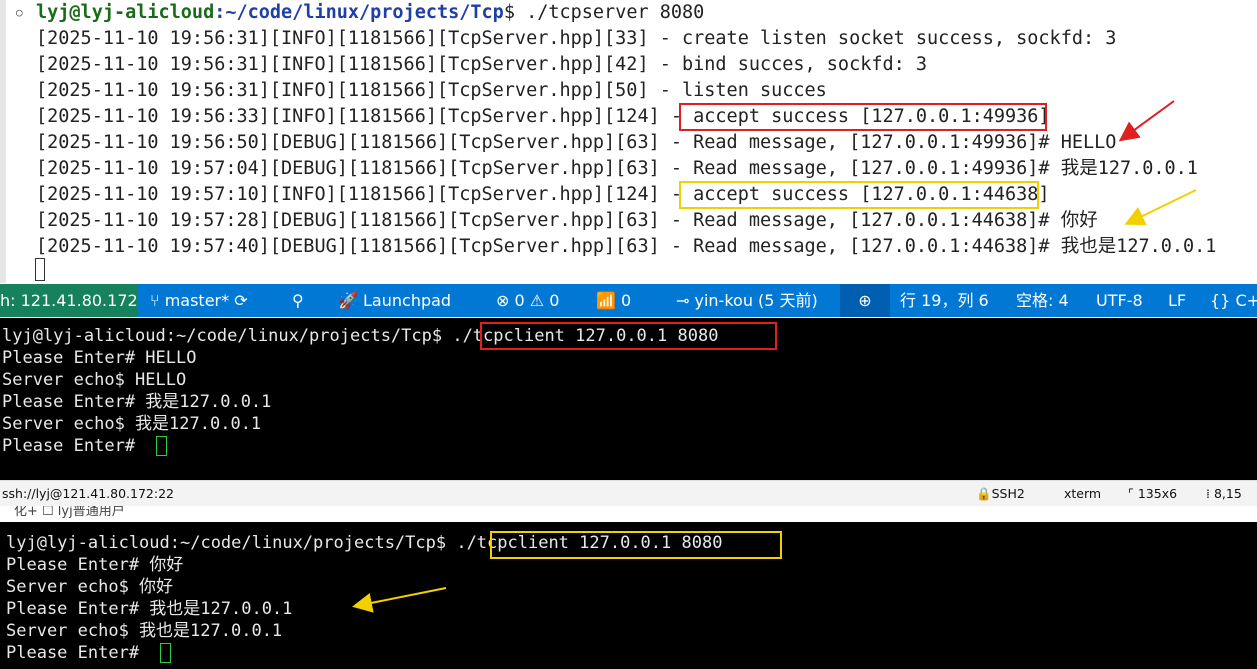 This screenshot has width=1257, height=669. I want to click on terminal-type: xterm, so click(1083, 493).